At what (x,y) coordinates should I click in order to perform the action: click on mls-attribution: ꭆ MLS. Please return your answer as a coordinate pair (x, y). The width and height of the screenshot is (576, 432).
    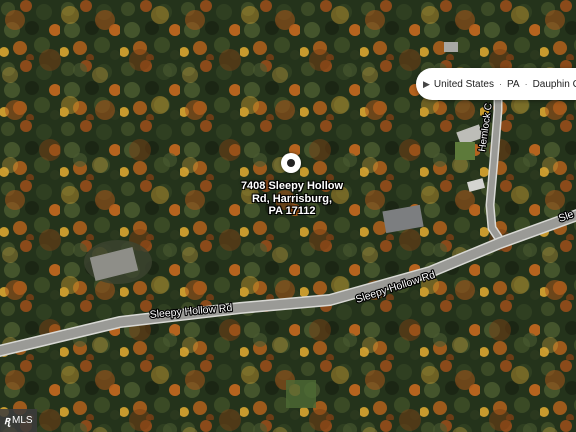
    Looking at the image, I should click on (18, 420).